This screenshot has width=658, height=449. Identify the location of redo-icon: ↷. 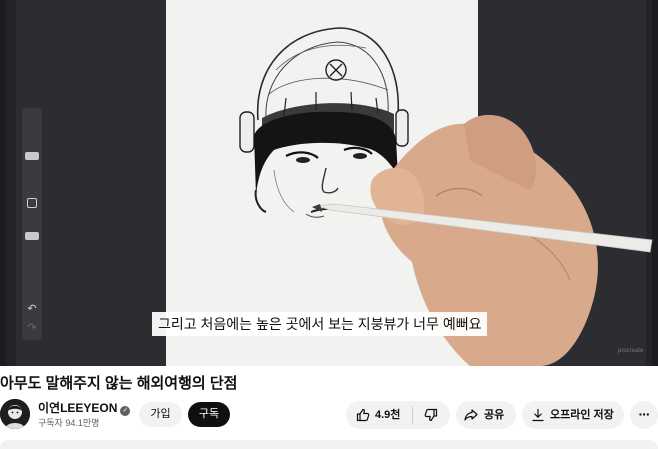
(32, 328).